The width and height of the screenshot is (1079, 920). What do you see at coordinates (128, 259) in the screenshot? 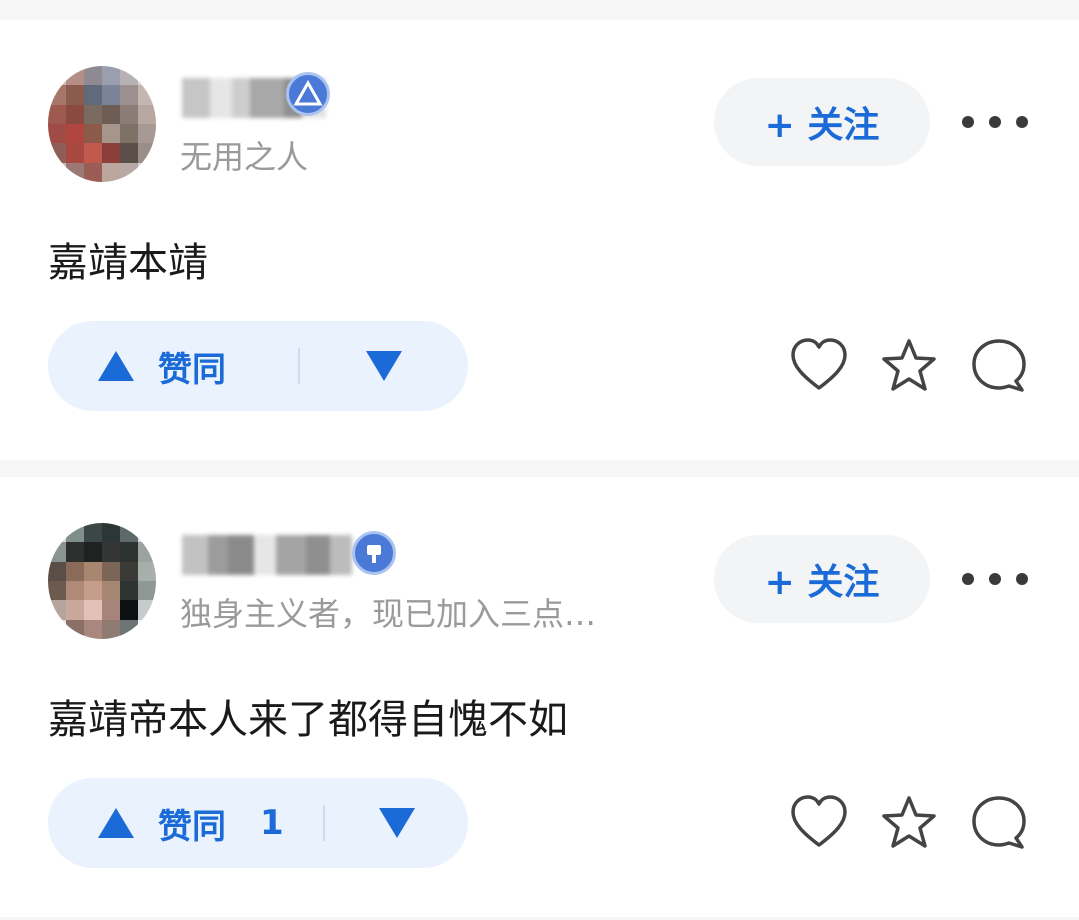
I see `answer-content: 嘉靖本靖` at bounding box center [128, 259].